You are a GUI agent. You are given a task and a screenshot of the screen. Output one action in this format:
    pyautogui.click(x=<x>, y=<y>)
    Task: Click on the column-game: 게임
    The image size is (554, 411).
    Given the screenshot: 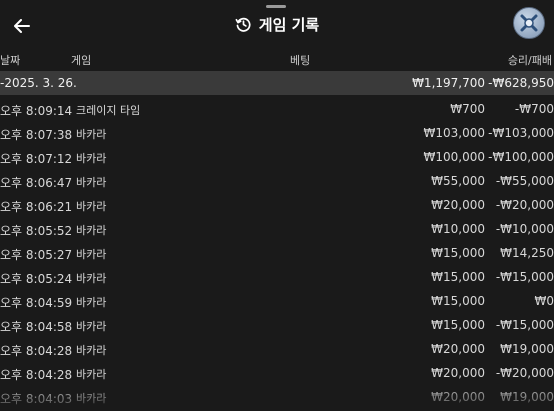 What is the action you would take?
    pyautogui.click(x=81, y=60)
    